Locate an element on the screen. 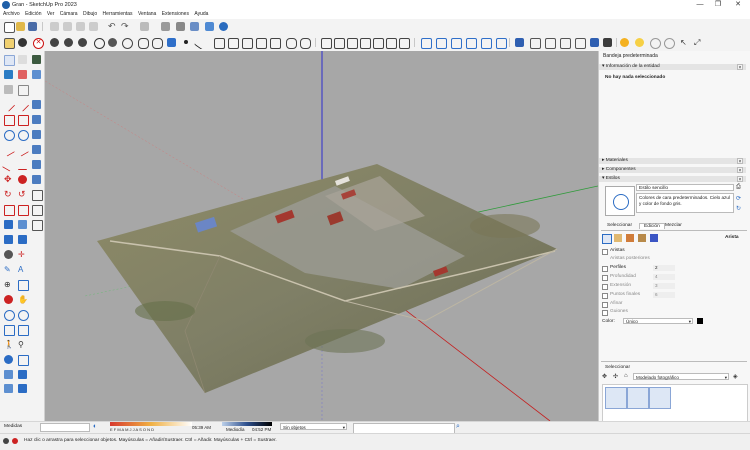  drape-icon is located at coordinates (37, 210).